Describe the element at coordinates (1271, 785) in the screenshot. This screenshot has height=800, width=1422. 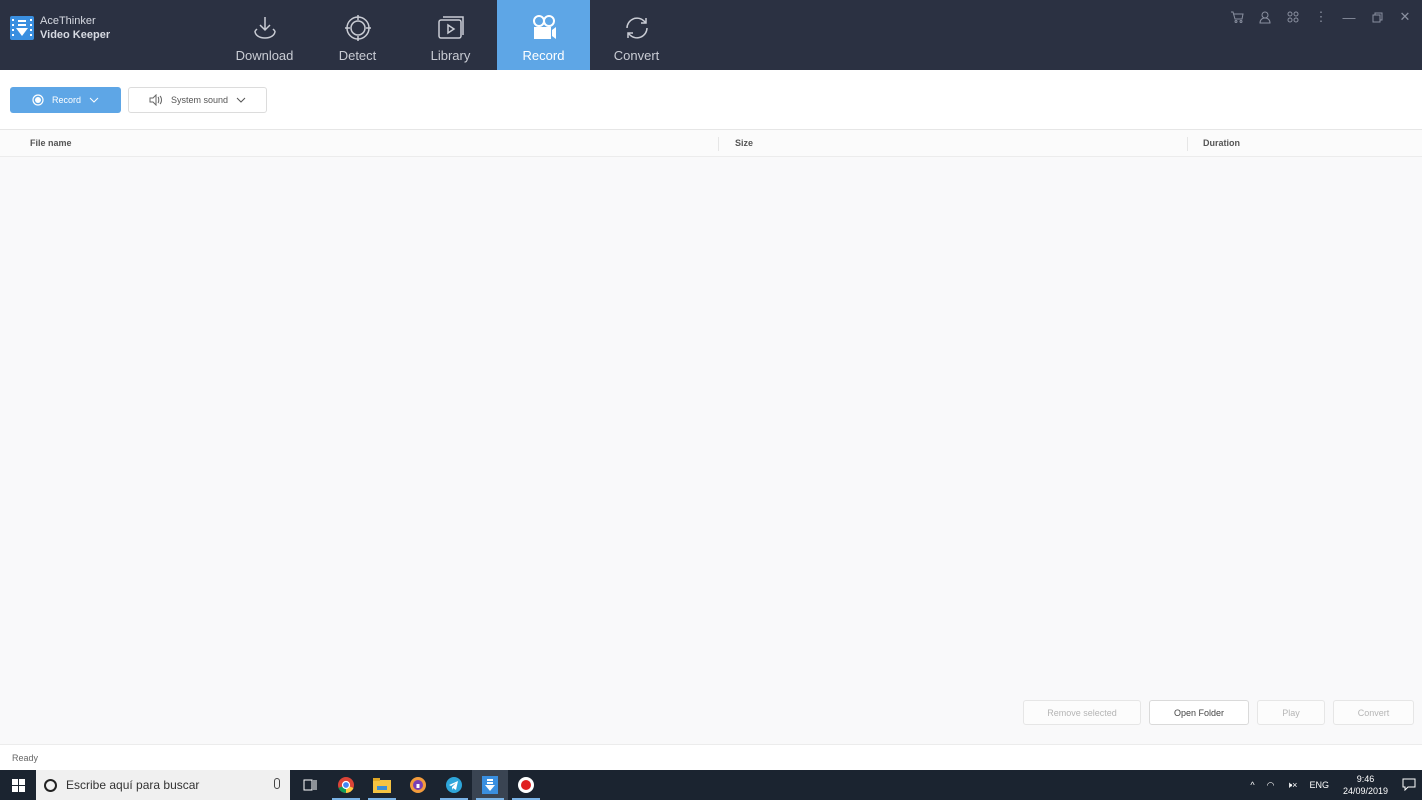
I see `wifi-icon: ◠` at that location.